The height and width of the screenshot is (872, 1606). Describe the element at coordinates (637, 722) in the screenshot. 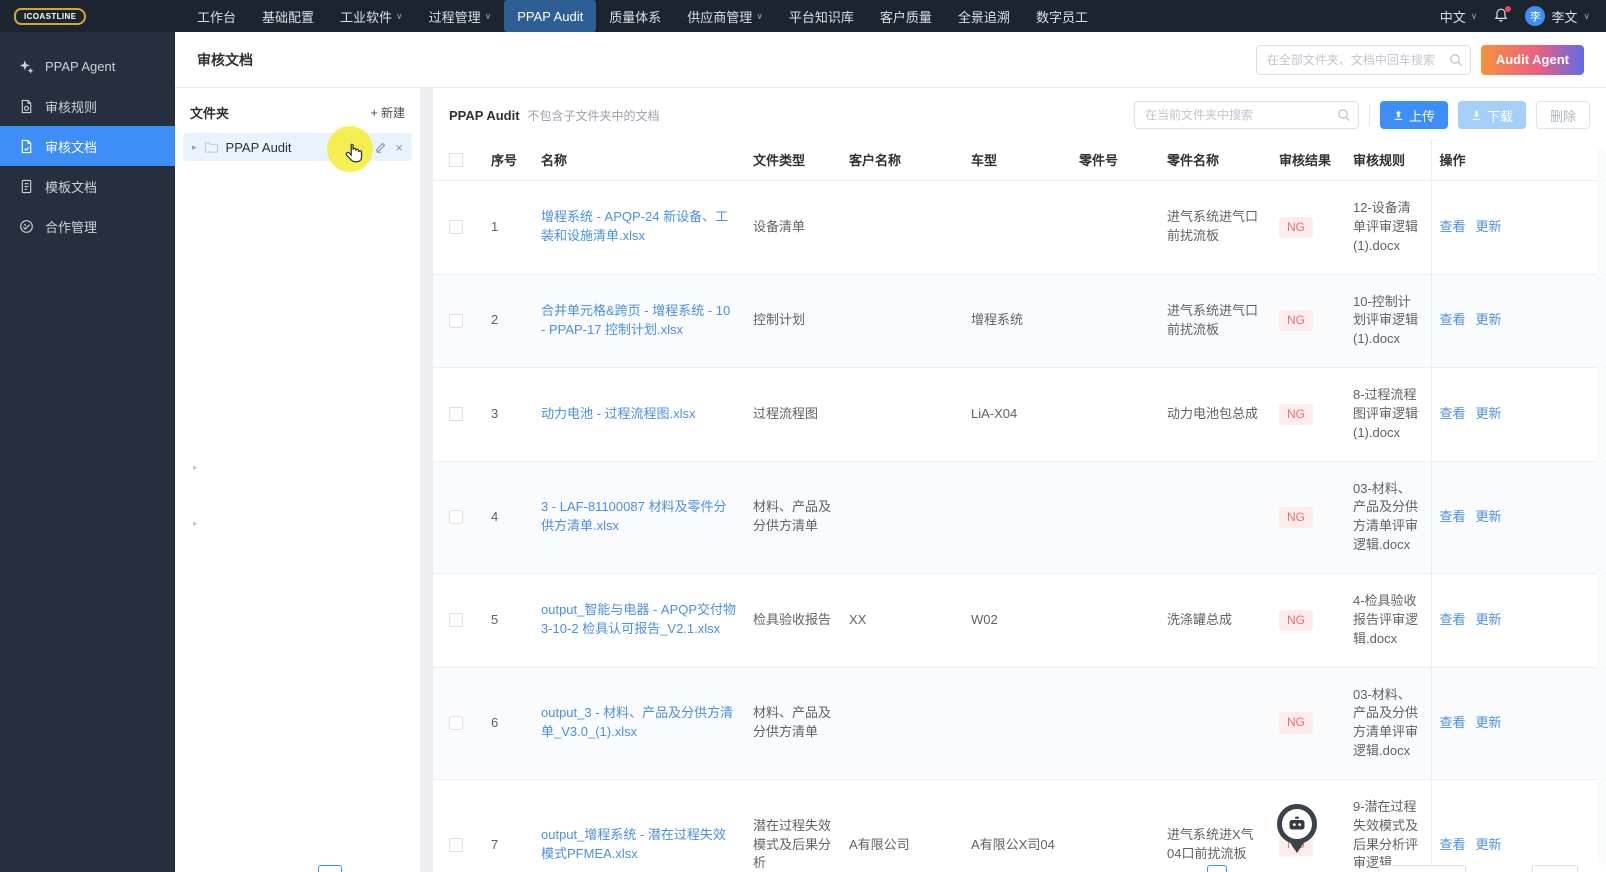

I see `doc-name-link: output_3 - 材料、产品及分供方清单_V3.0_(1).xlsx` at that location.